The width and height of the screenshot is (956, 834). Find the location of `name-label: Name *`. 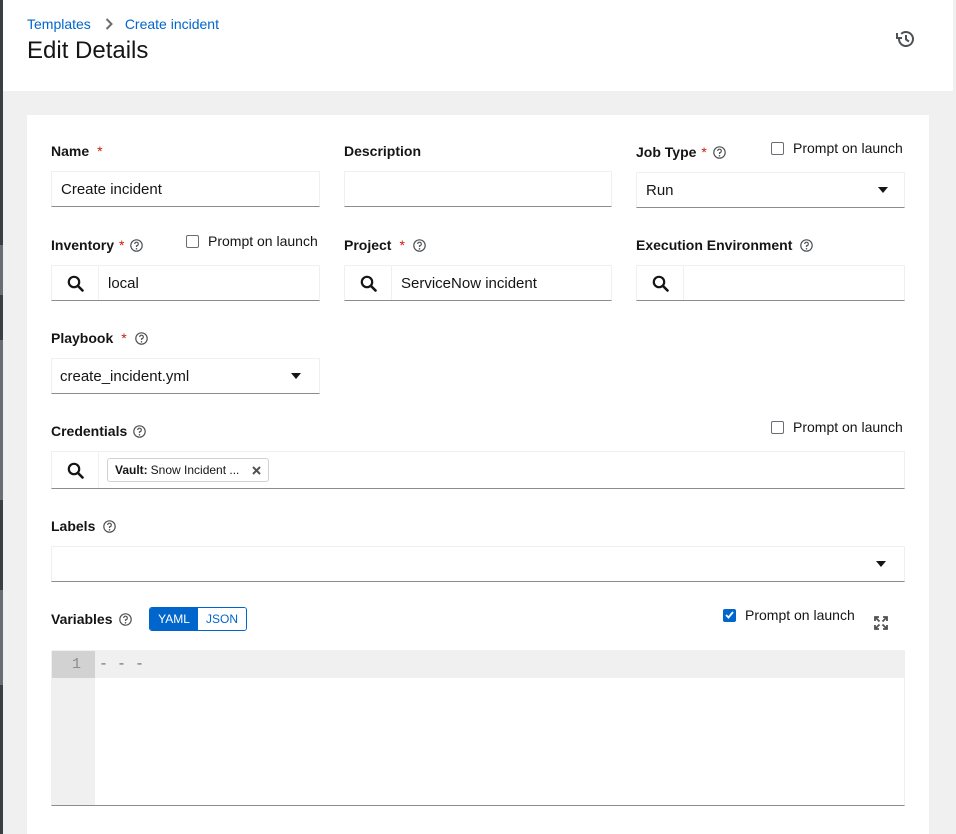

name-label: Name * is located at coordinates (77, 151).